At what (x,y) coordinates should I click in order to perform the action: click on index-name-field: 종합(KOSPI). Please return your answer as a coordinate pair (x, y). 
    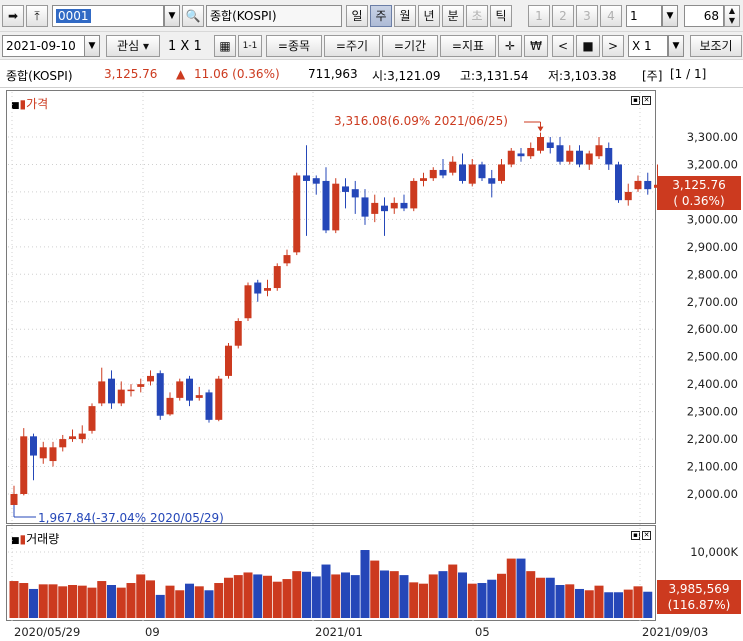
    Looking at the image, I should click on (274, 16).